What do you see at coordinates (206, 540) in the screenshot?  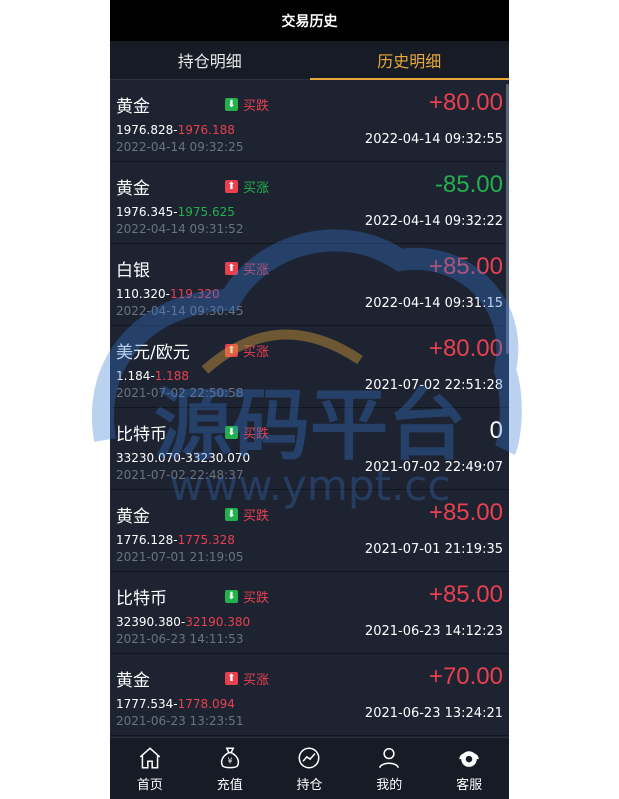 I see `close-price: 1775.328` at bounding box center [206, 540].